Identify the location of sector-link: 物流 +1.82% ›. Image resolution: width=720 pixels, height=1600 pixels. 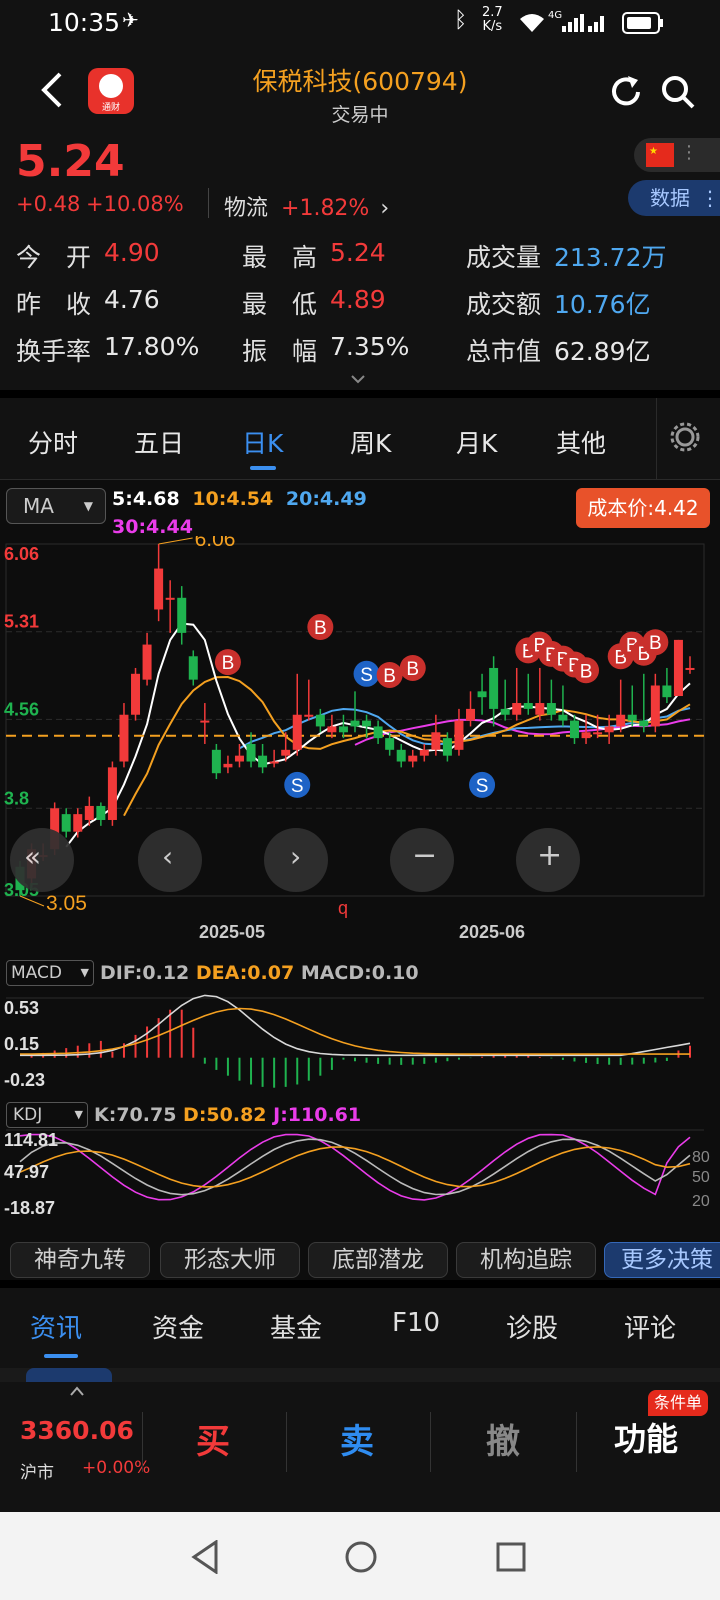
(306, 206).